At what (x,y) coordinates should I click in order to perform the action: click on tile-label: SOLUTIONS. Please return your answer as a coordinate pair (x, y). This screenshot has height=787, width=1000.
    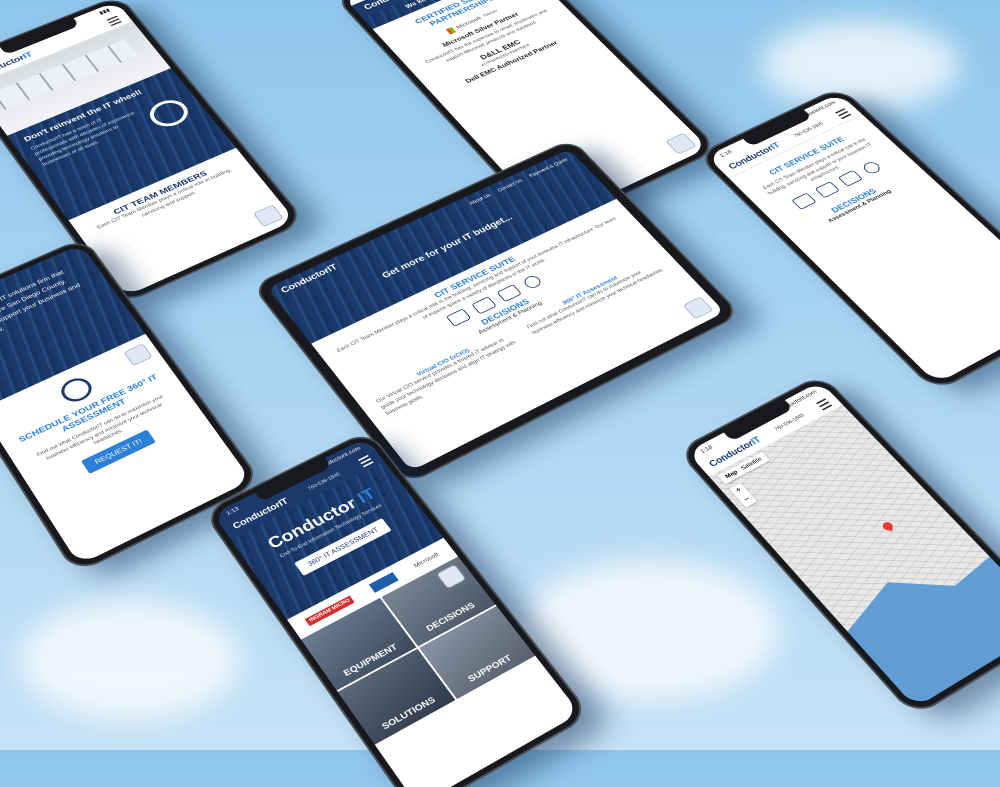
    Looking at the image, I should click on (409, 714).